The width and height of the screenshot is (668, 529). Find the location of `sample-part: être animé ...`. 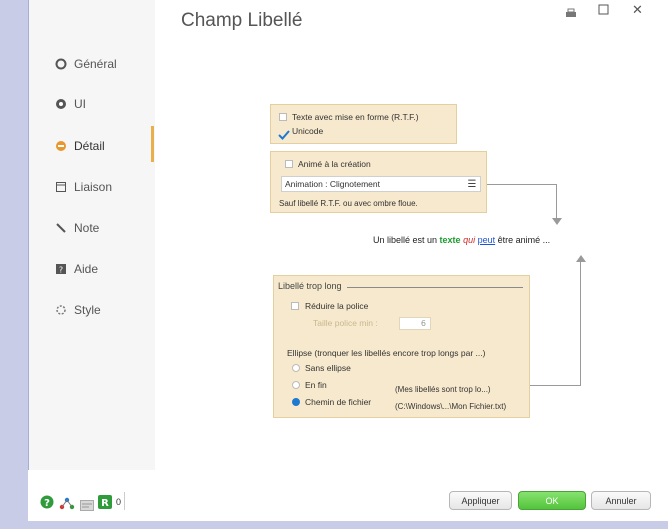

sample-part: être animé ... is located at coordinates (523, 240).